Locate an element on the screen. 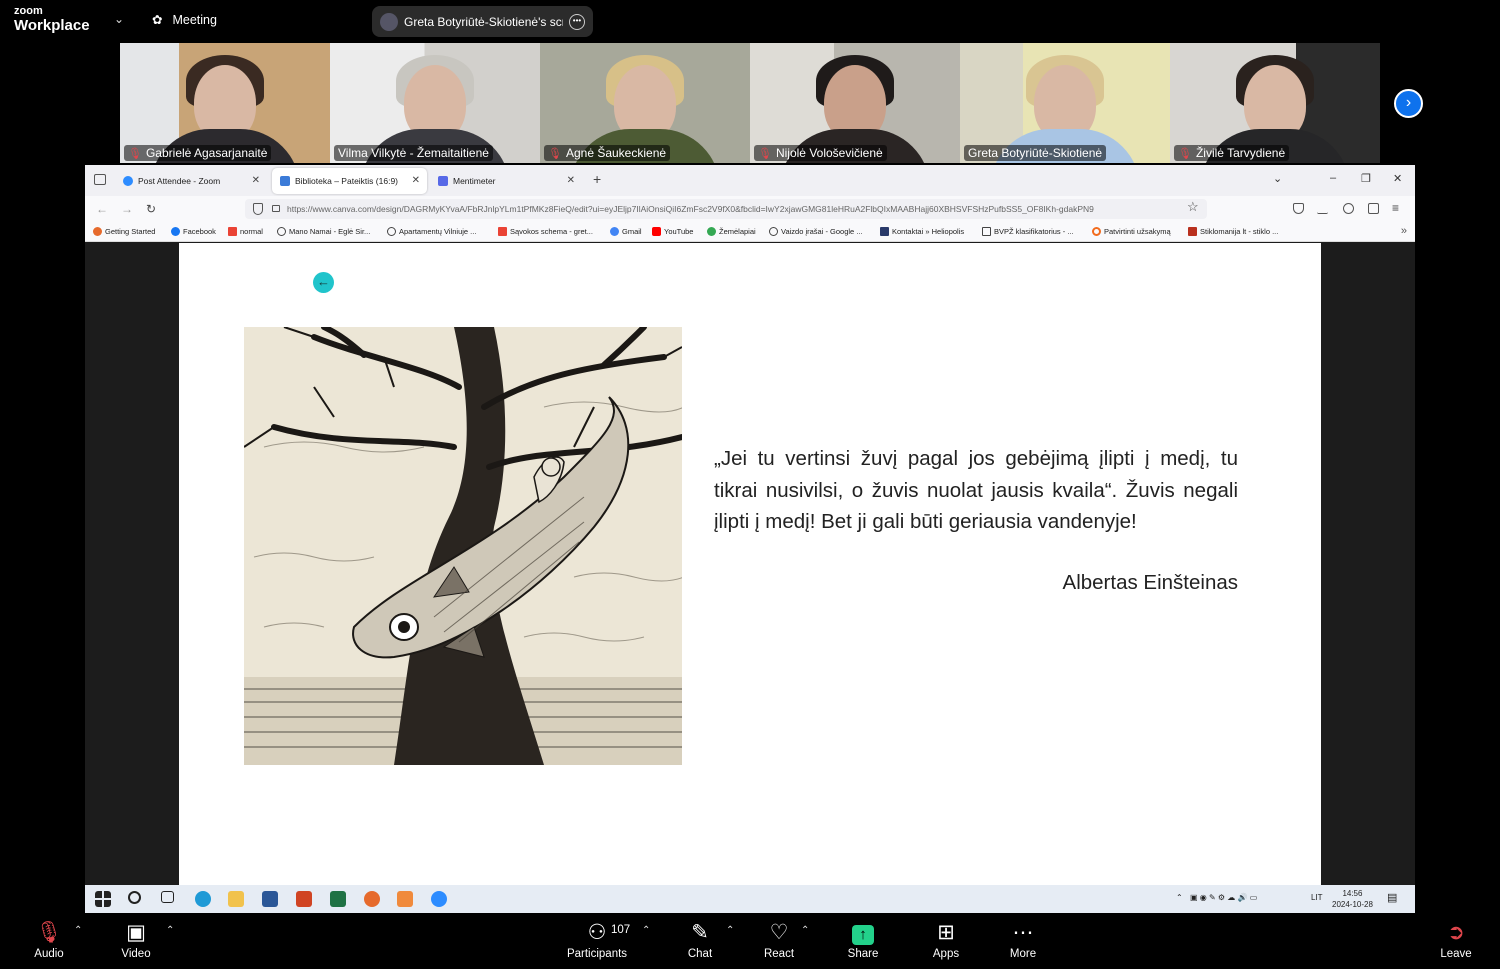 This screenshot has width=1500, height=969. react-caret-icon: ⌃ is located at coordinates (805, 930).